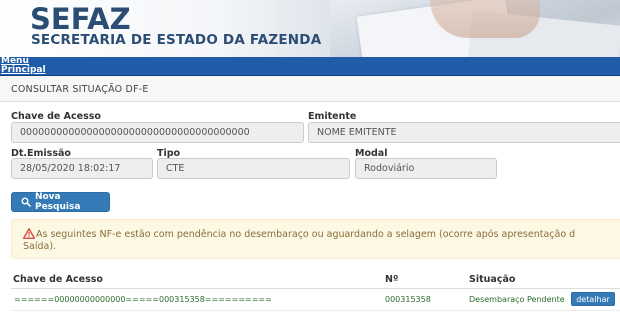 The image size is (620, 328). I want to click on row-divider, so click(315, 310).